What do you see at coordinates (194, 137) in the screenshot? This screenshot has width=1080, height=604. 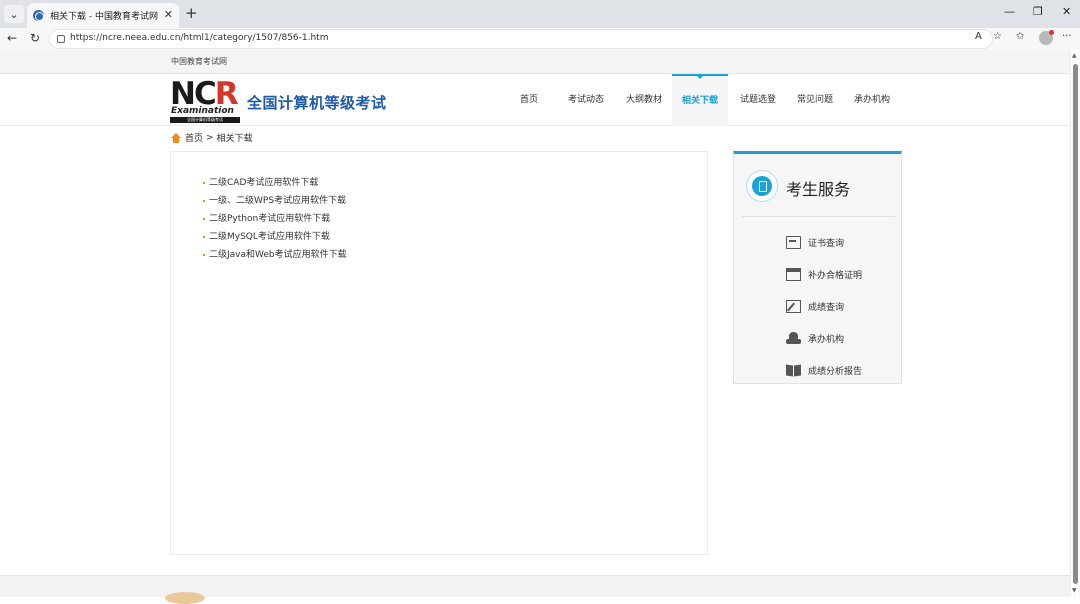 I see `breadcrumb-home: 首页` at bounding box center [194, 137].